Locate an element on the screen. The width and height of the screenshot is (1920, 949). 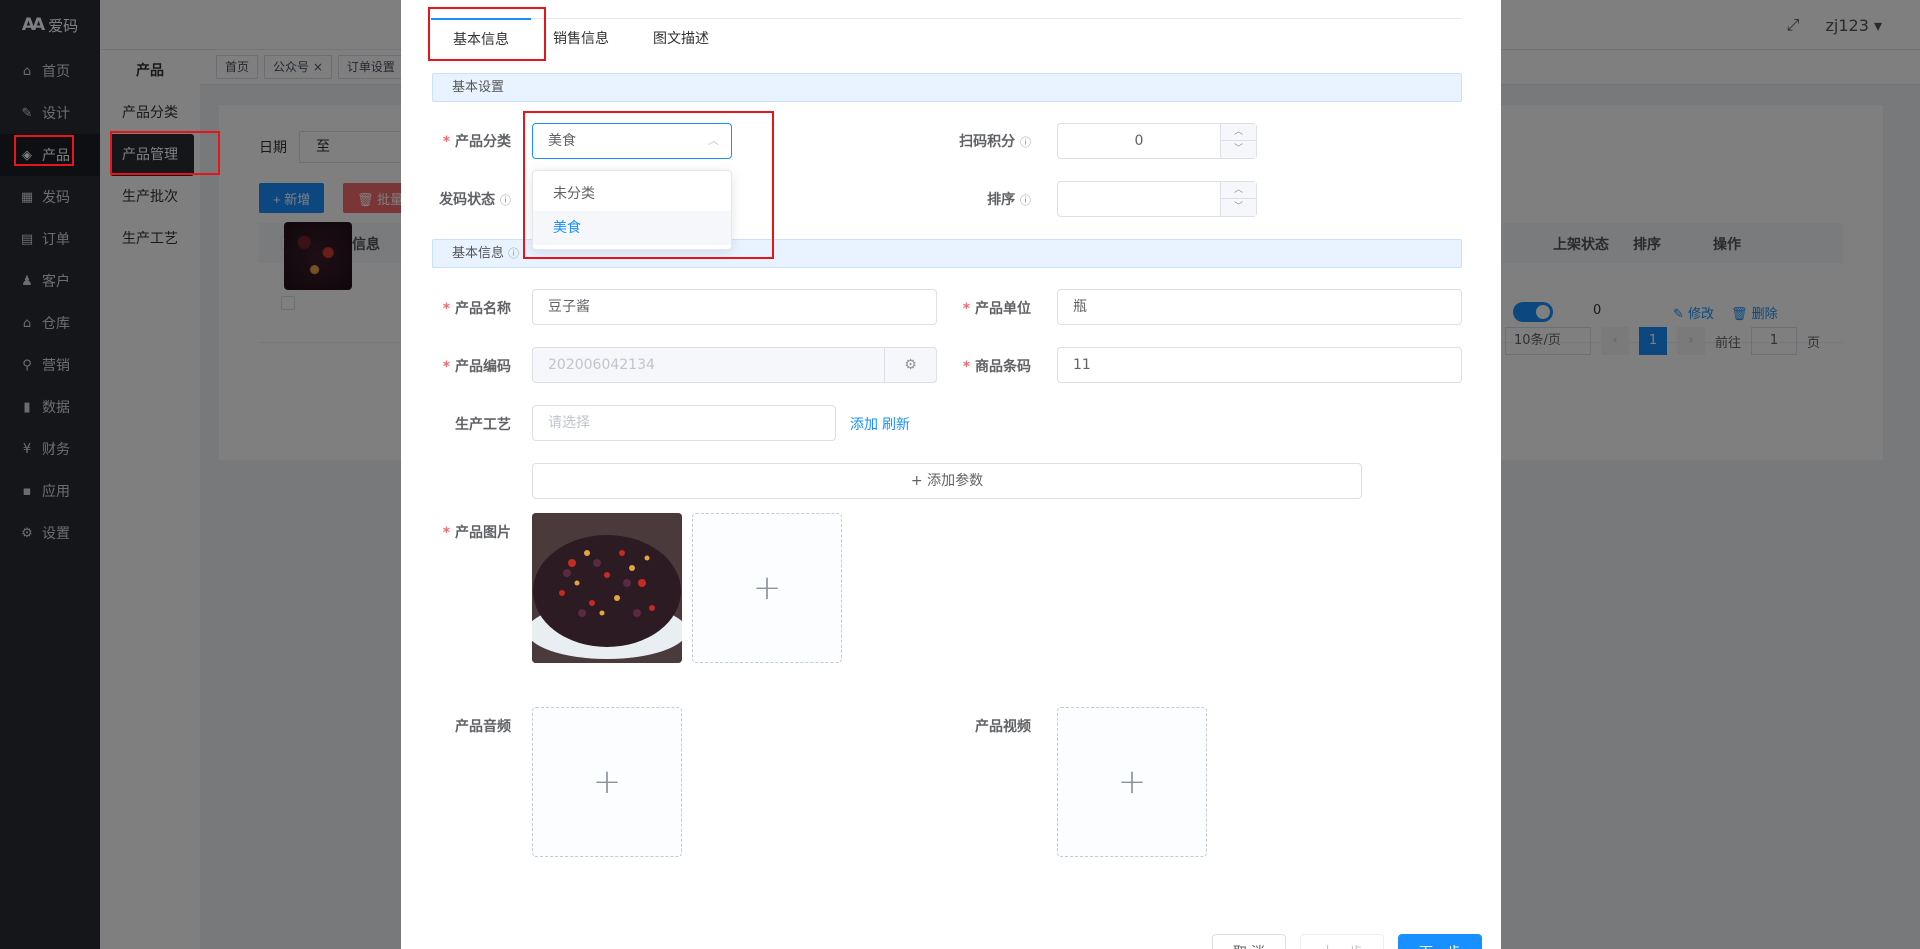
code-status-text: 发码状态 is located at coordinates (467, 200).